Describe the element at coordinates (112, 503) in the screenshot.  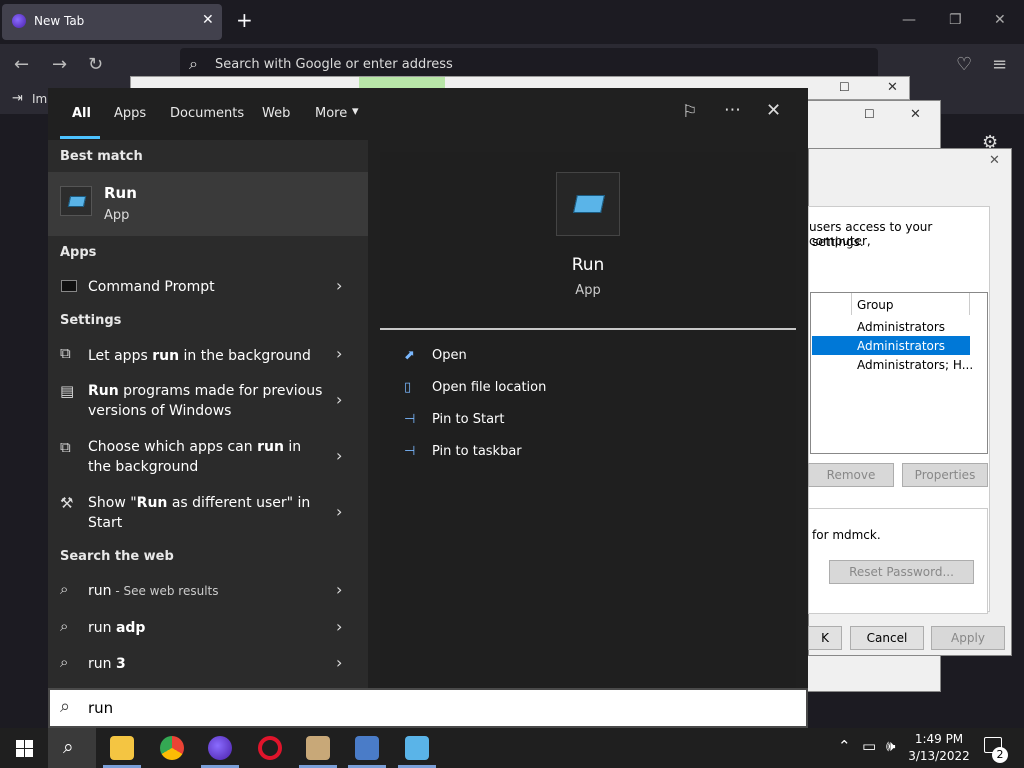
I see `label-text: Show "` at that location.